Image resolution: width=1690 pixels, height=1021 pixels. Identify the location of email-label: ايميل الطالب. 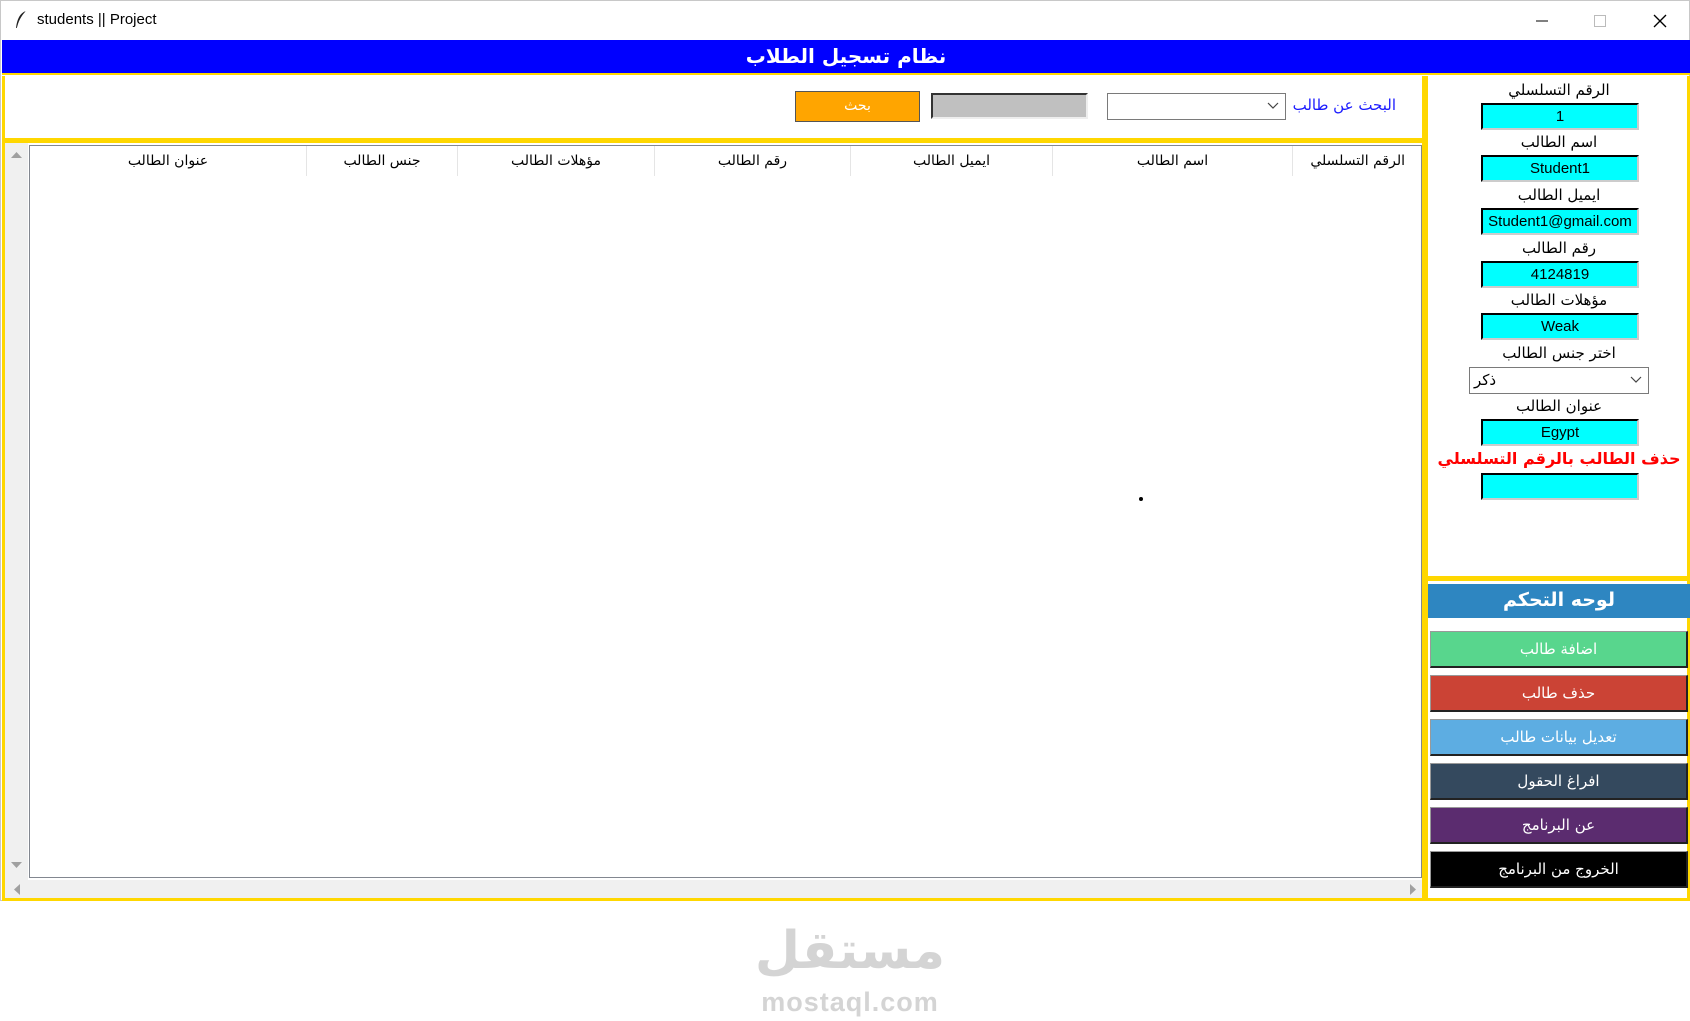
(1559, 195).